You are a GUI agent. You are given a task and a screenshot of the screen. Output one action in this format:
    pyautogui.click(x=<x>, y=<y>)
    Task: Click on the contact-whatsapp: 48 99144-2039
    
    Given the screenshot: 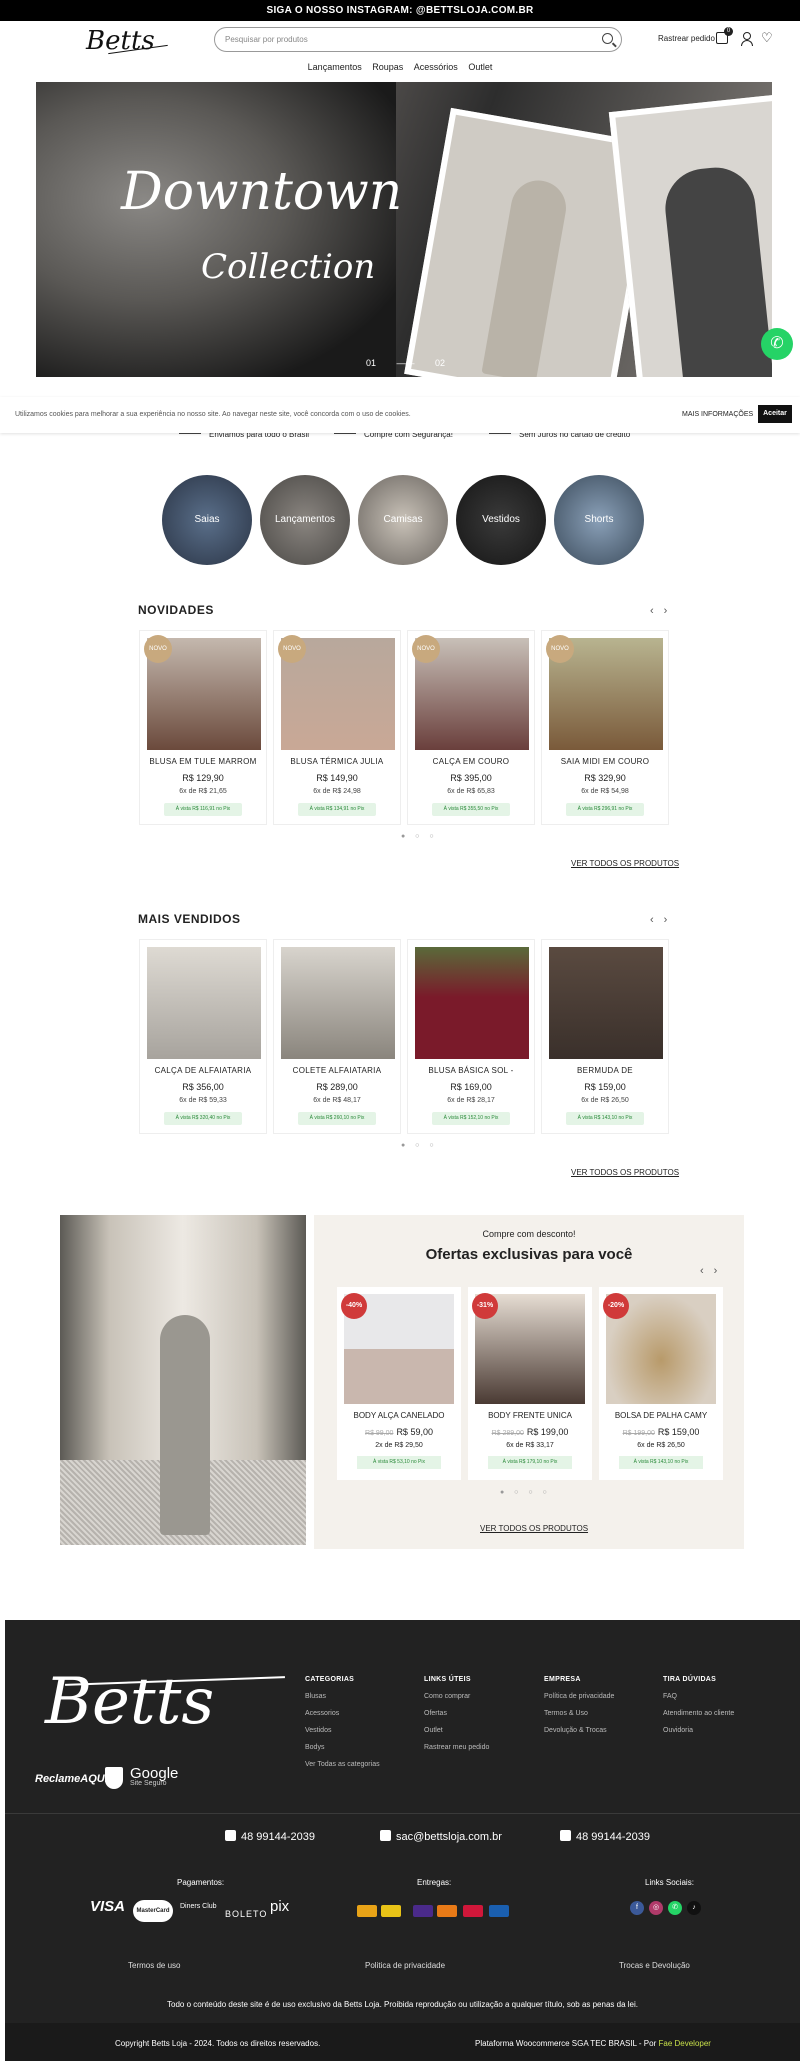 What is the action you would take?
    pyautogui.click(x=270, y=1836)
    